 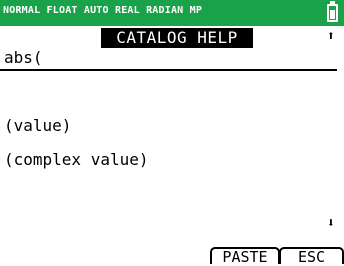 What do you see at coordinates (103, 10) in the screenshot?
I see `mode-status-text: NORMAL FLOAT AUTO REAL RADIAN MP` at bounding box center [103, 10].